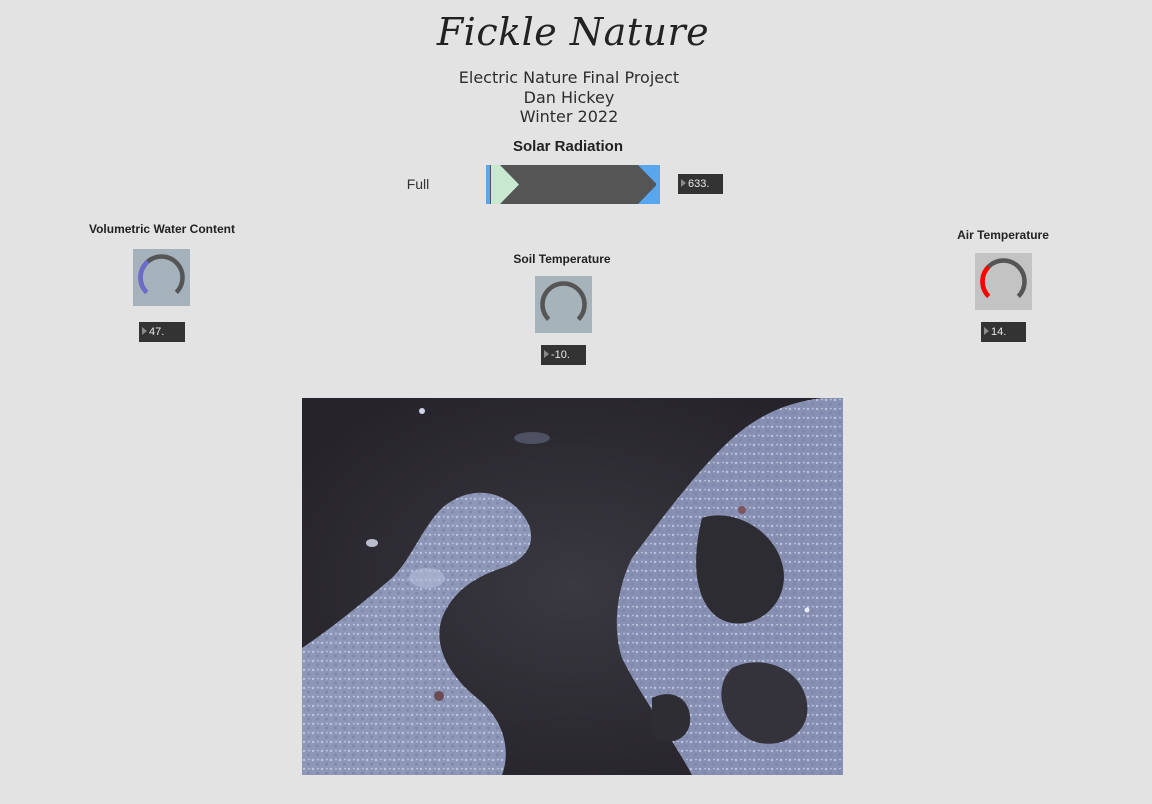  What do you see at coordinates (569, 77) in the screenshot?
I see `course-line: Electric Nature Final Project` at bounding box center [569, 77].